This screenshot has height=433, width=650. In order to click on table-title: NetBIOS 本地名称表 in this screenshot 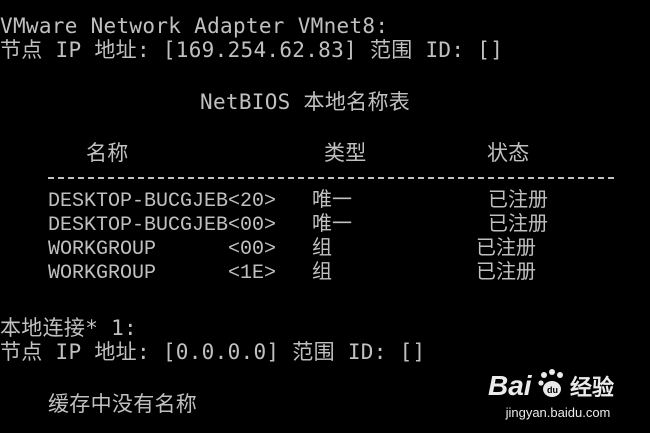, I will do `click(305, 102)`.